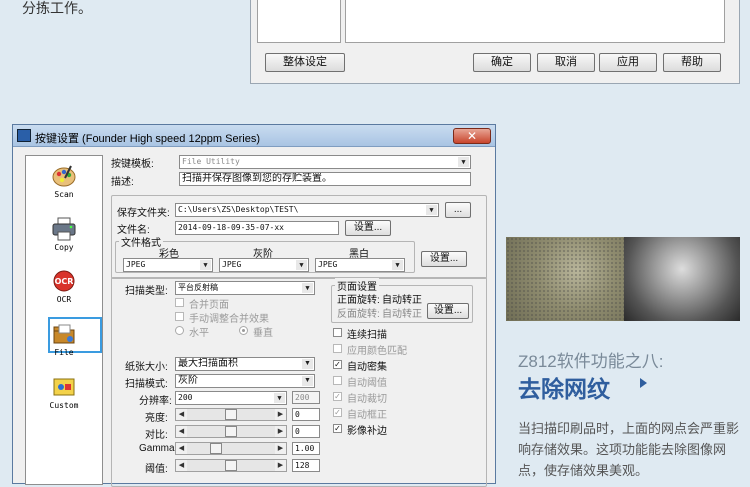  Describe the element at coordinates (147, 139) in the screenshot. I see `dialog-title: 按键设置 (Founder High speed 12ppm Series)` at that location.